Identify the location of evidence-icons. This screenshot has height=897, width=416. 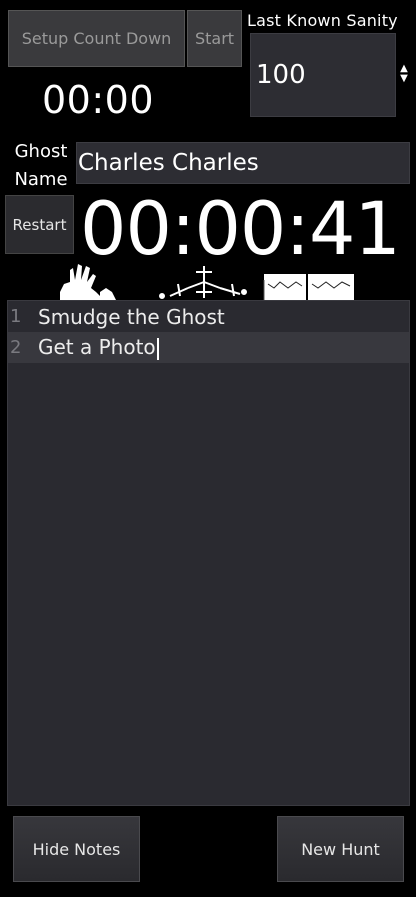
(208, 281).